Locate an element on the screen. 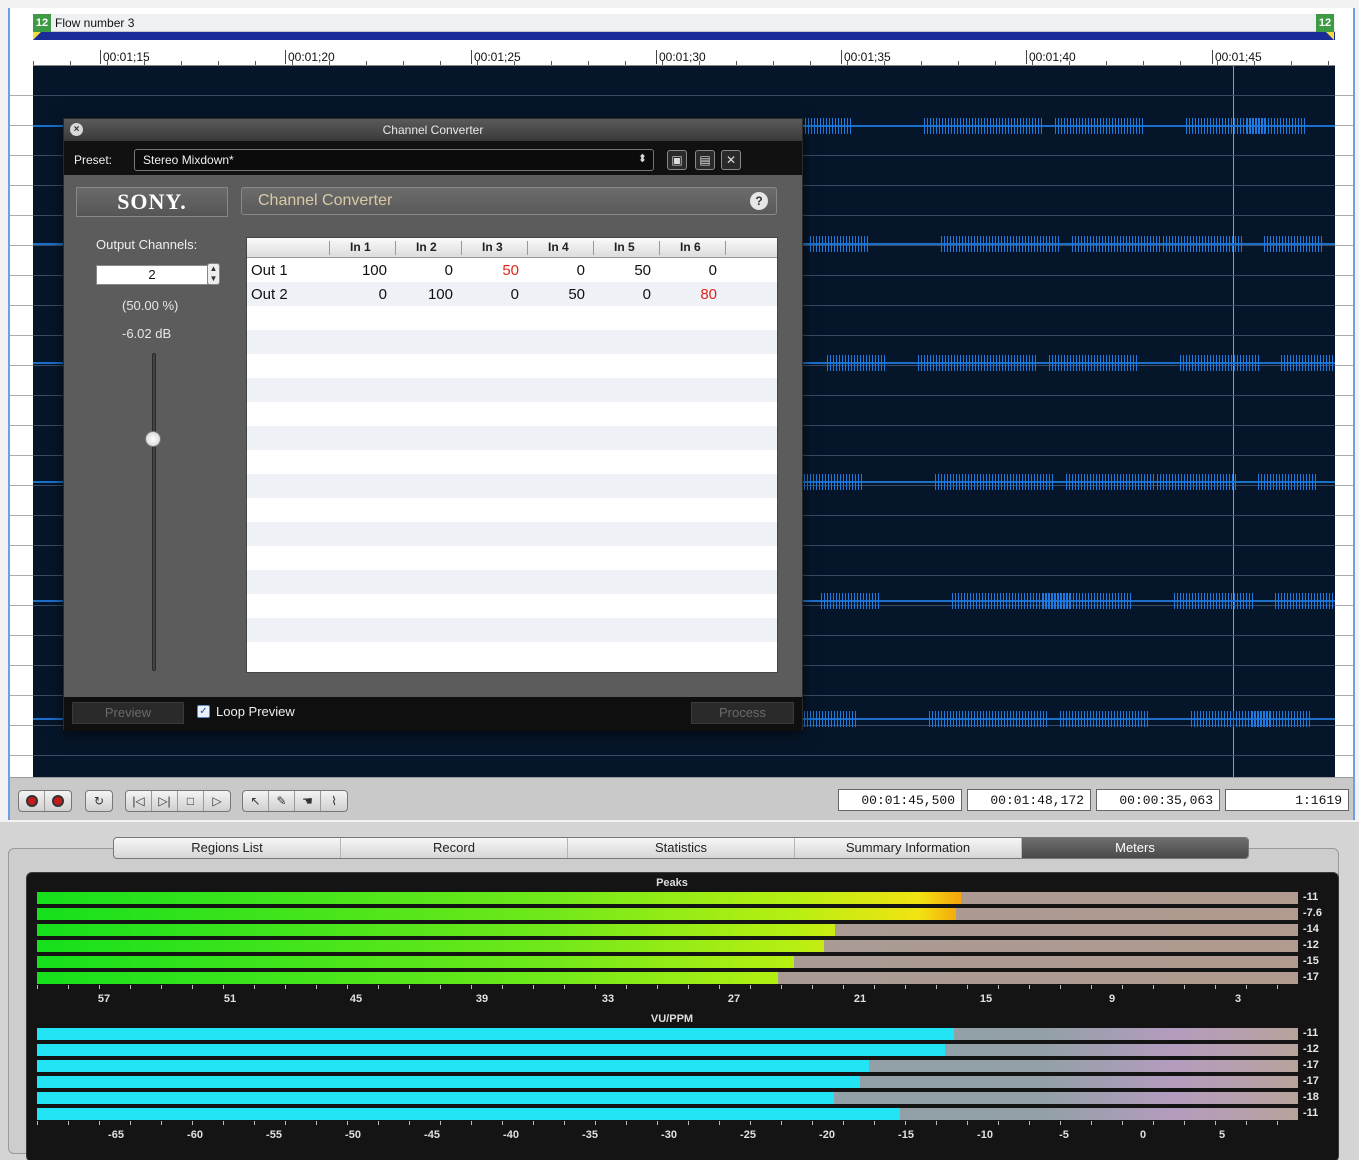 Image resolution: width=1359 pixels, height=1160 pixels. region-title: Flow number 3 is located at coordinates (95, 23).